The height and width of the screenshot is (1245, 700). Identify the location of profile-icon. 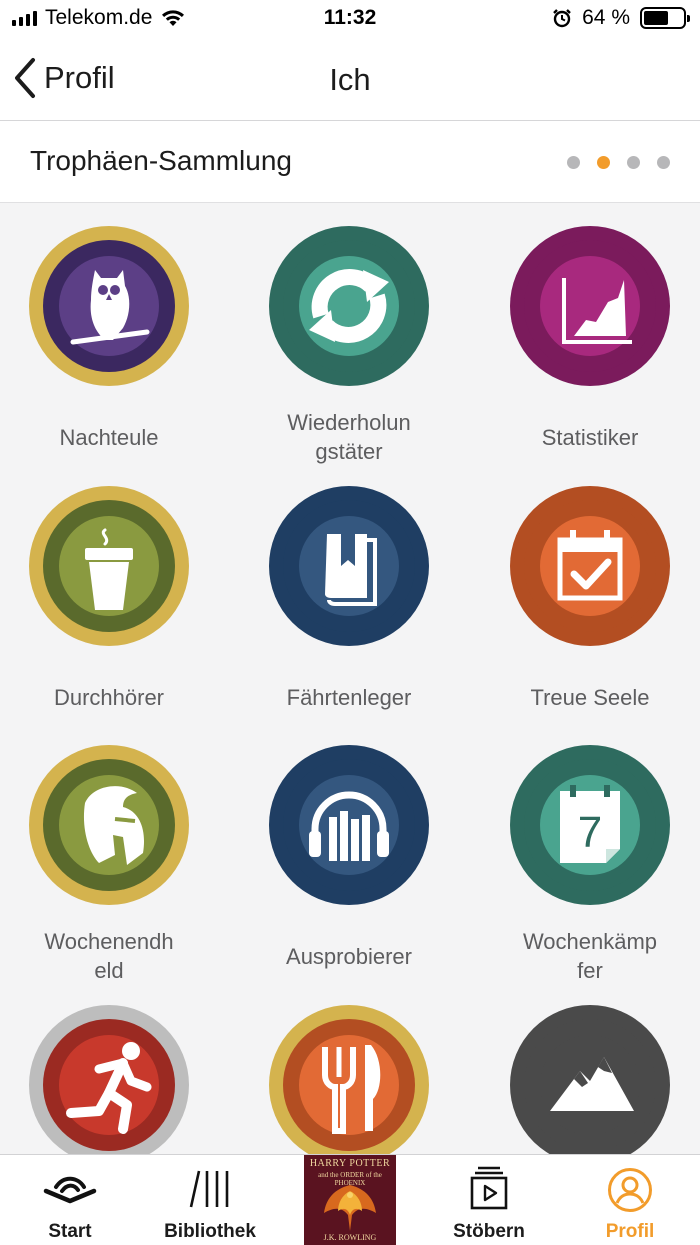
(630, 1190).